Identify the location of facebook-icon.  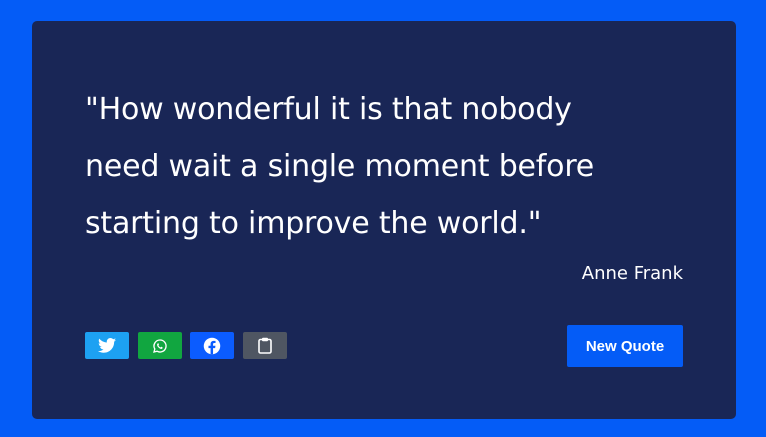
(212, 346).